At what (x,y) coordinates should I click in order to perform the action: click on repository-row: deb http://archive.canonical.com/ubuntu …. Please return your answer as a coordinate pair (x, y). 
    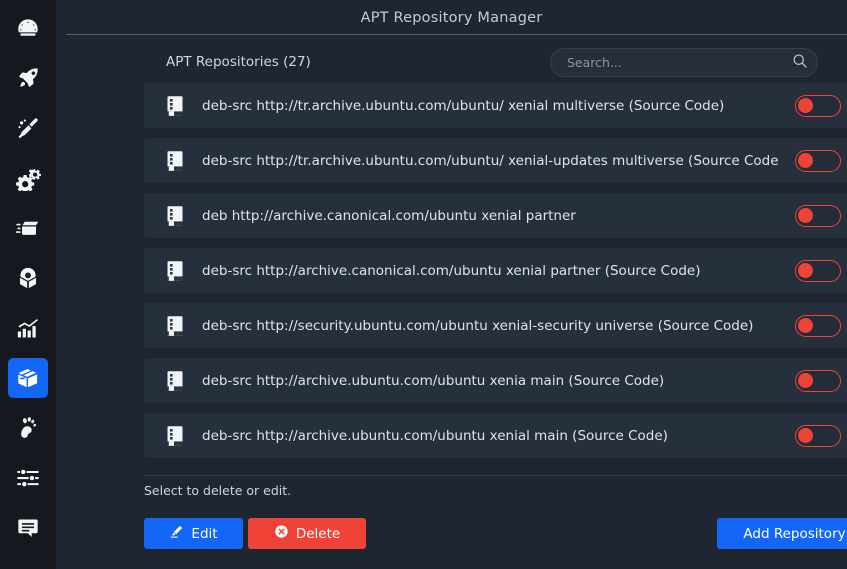
    Looking at the image, I should click on (495, 215).